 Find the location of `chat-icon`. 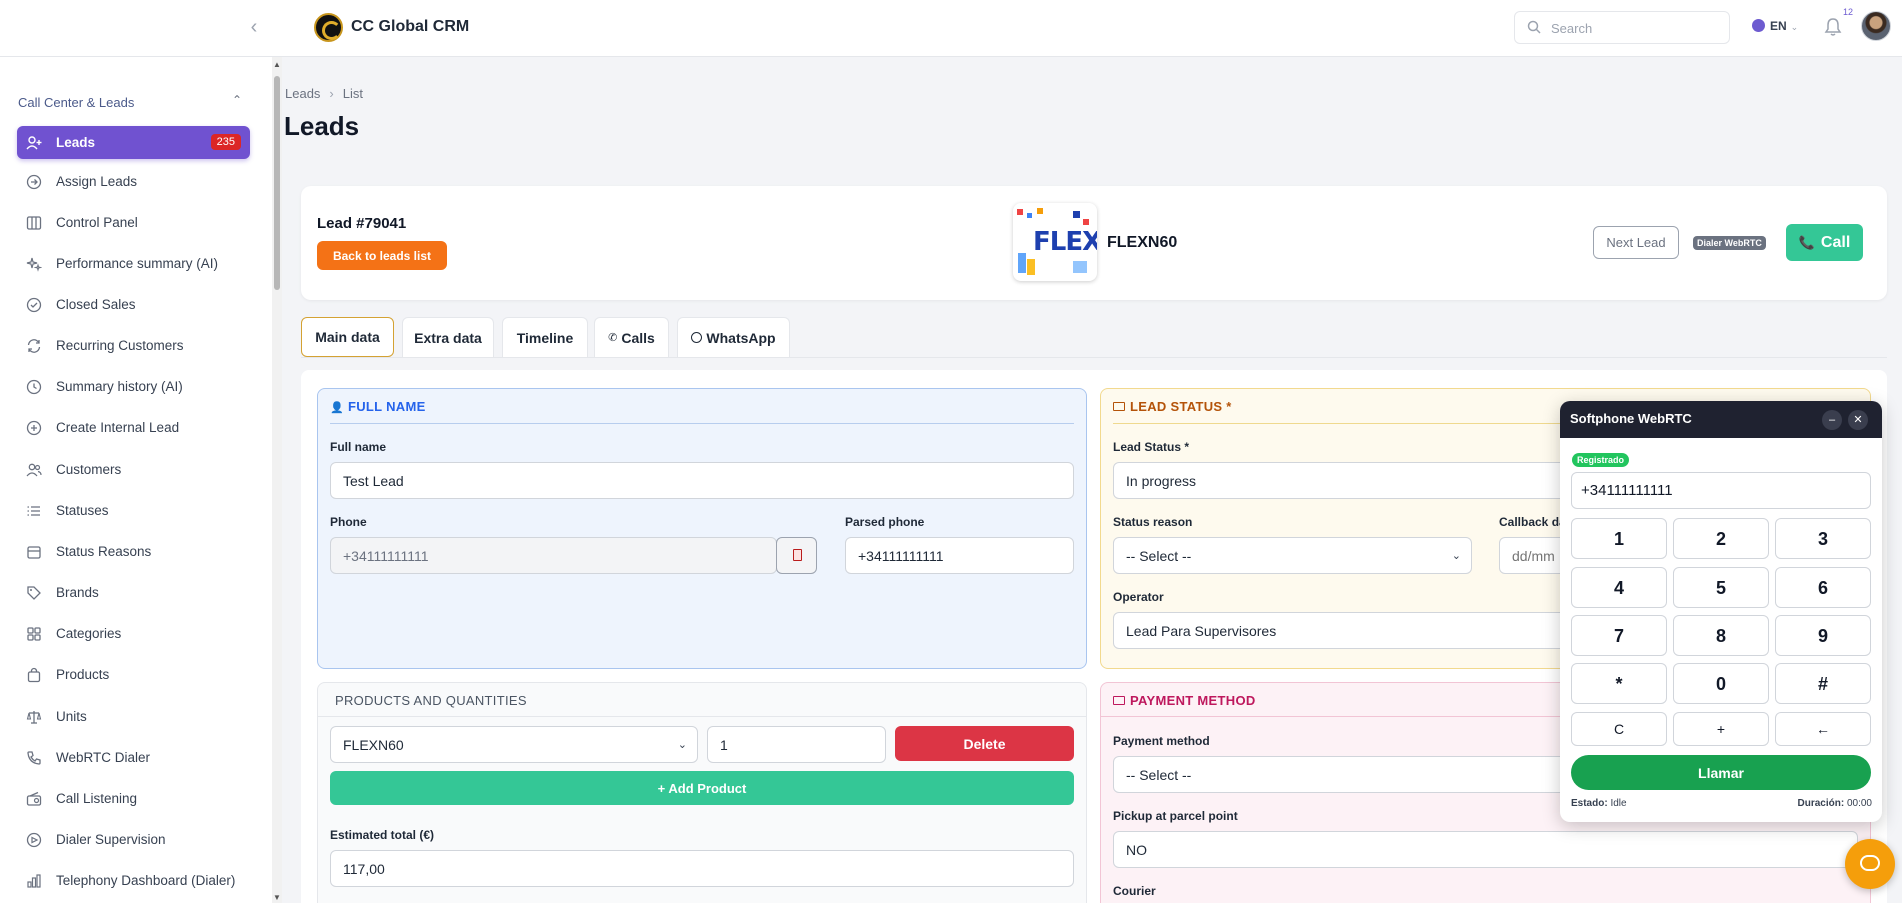

chat-icon is located at coordinates (1870, 863).